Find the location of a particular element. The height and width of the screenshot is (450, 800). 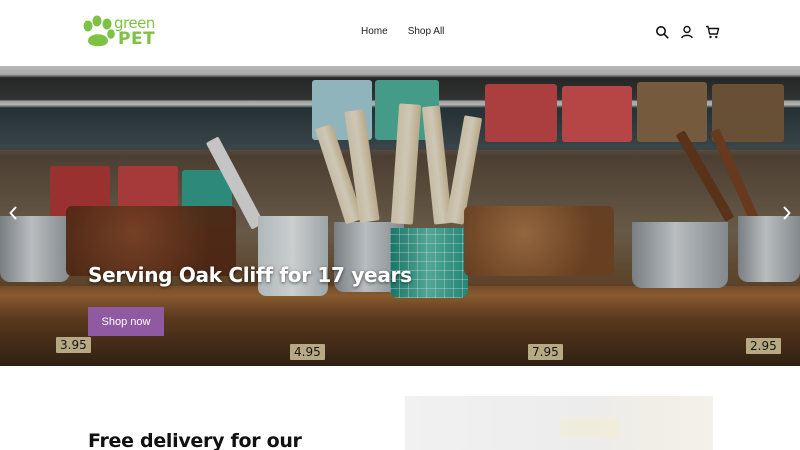

account-button is located at coordinates (687, 32).